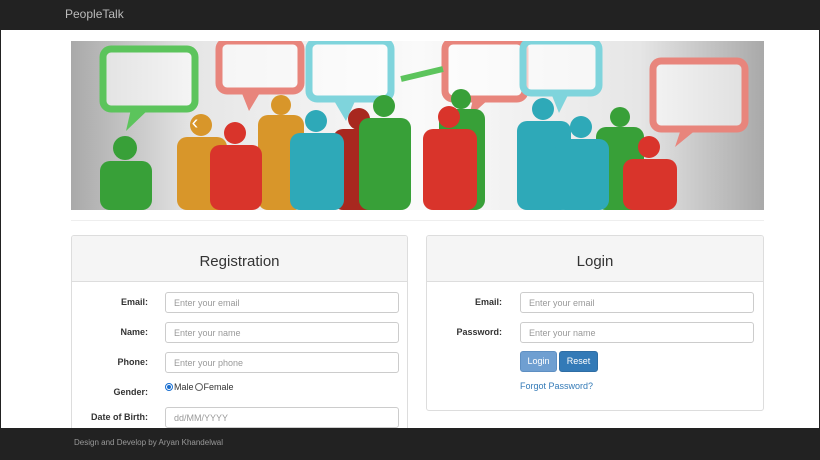 Image resolution: width=820 pixels, height=460 pixels. I want to click on divider, so click(417, 220).